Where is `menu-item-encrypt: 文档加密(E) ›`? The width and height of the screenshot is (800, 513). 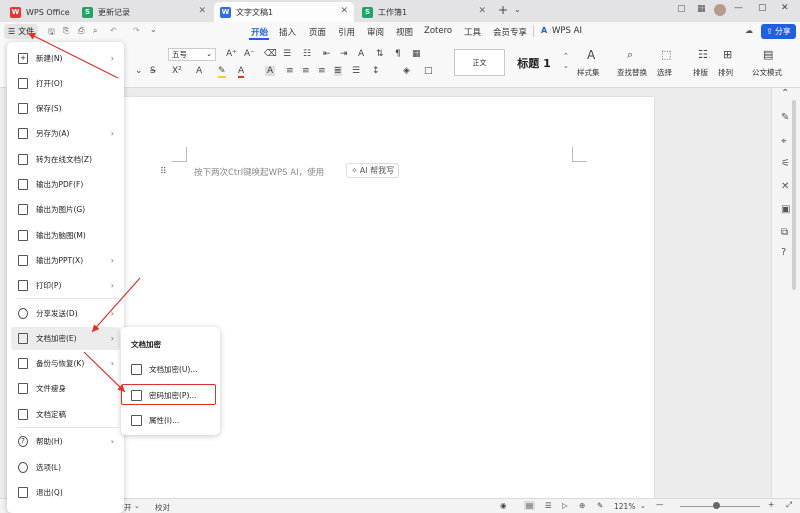
menu-item-encrypt: 文档加密(E) › is located at coordinates (65, 338).